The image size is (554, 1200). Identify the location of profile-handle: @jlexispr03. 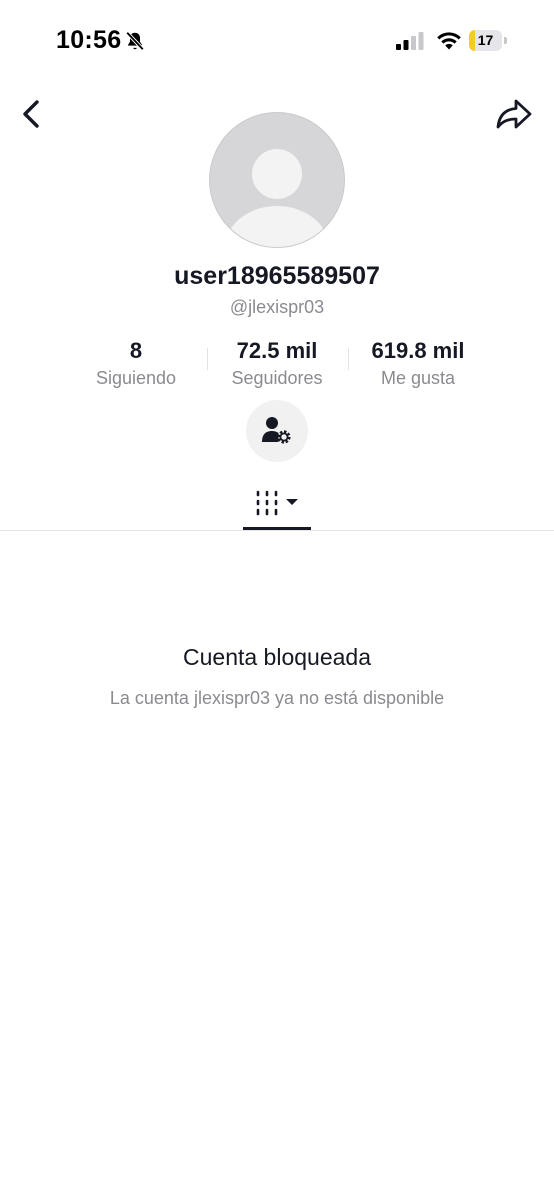
(277, 307).